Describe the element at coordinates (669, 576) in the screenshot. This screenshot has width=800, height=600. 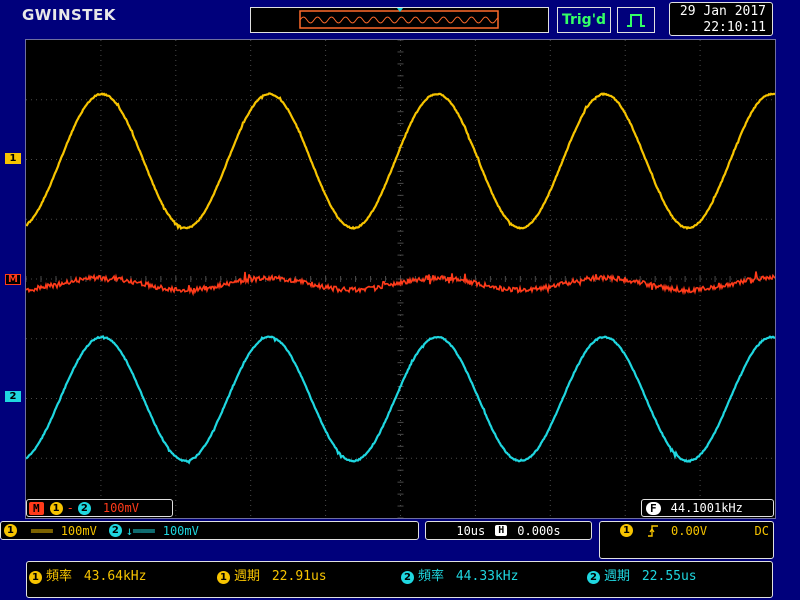
I see `measure-value: 22.55us` at that location.